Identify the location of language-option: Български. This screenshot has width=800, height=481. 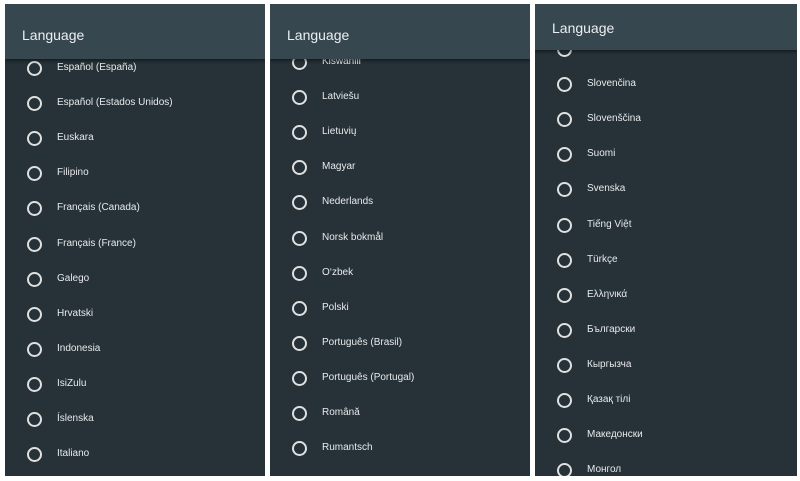
(666, 331).